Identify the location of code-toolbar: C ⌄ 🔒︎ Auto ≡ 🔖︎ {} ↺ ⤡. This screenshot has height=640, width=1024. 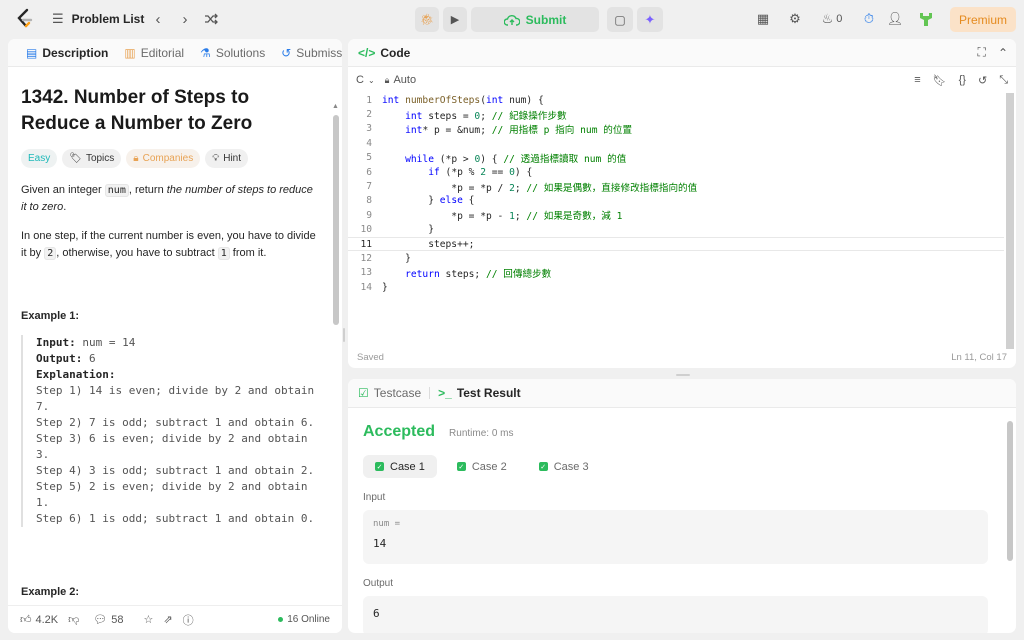
(682, 80).